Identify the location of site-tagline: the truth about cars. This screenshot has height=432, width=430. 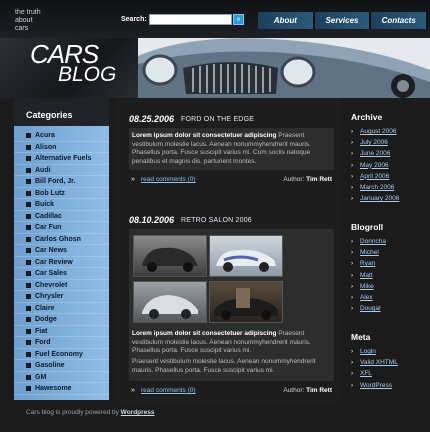
(28, 21).